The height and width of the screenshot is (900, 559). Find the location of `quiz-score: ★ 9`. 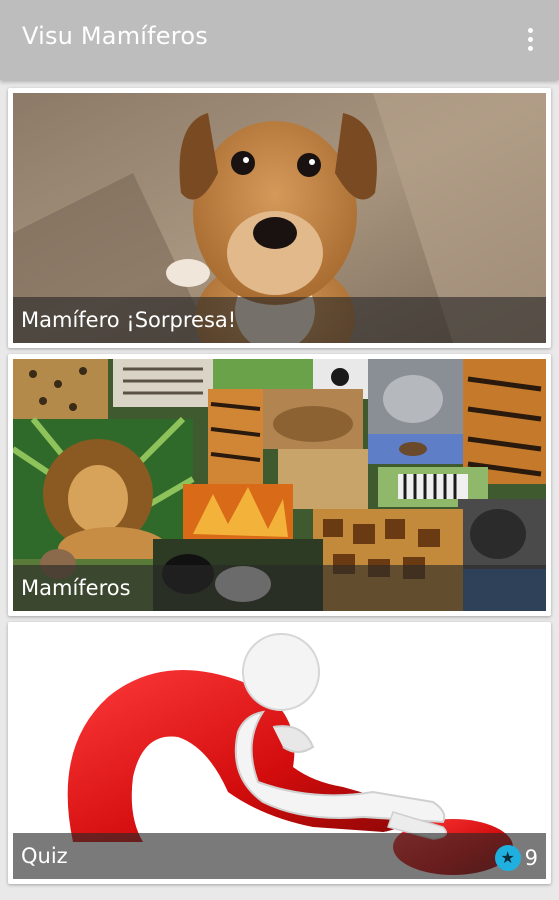

quiz-score: ★ 9 is located at coordinates (516, 858).